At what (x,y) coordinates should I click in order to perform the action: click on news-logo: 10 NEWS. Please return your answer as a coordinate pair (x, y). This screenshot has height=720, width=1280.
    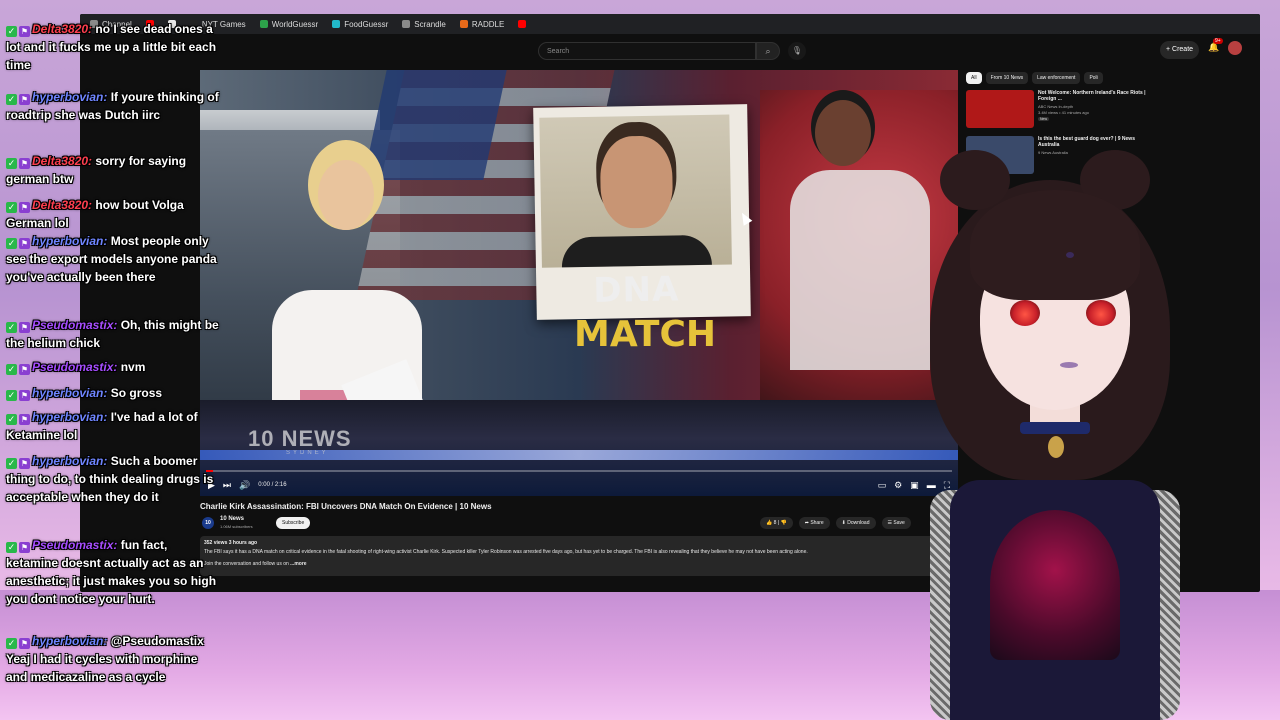
    Looking at the image, I should click on (300, 438).